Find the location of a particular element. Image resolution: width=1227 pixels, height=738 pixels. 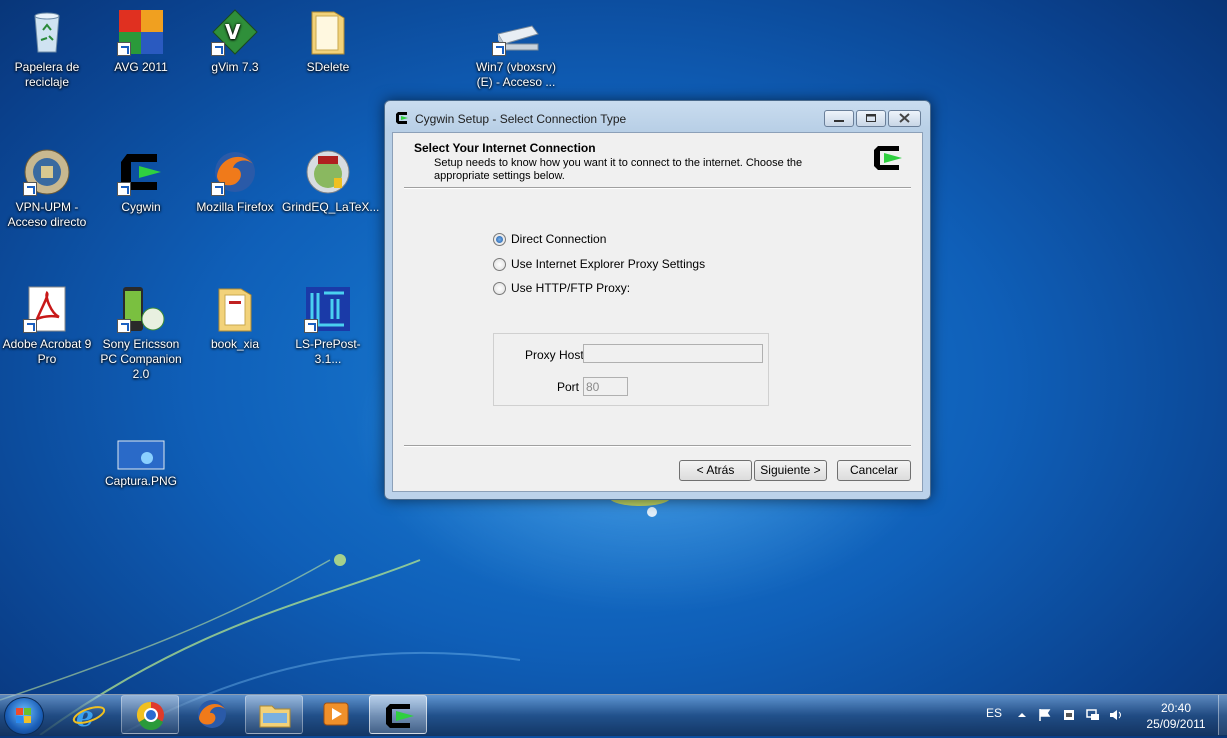

desktop-icon-vpn-upm: VPN-UPM - Acceso directo is located at coordinates (47, 189).